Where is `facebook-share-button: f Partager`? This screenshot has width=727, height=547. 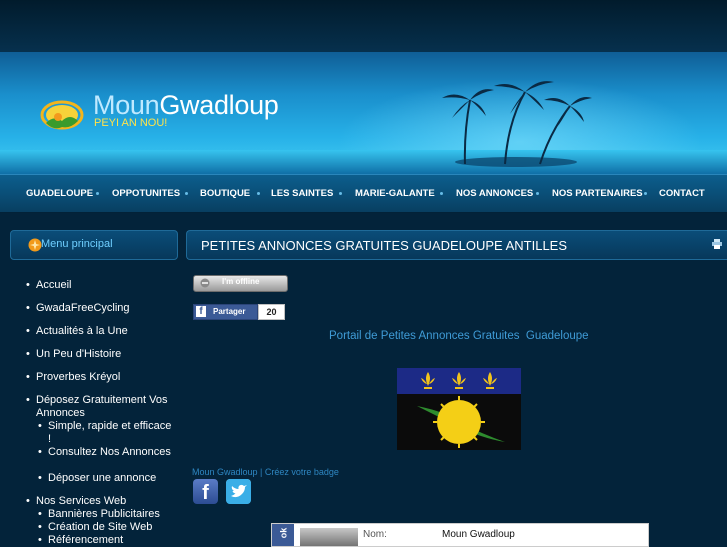
facebook-share-button: f Partager is located at coordinates (225, 312).